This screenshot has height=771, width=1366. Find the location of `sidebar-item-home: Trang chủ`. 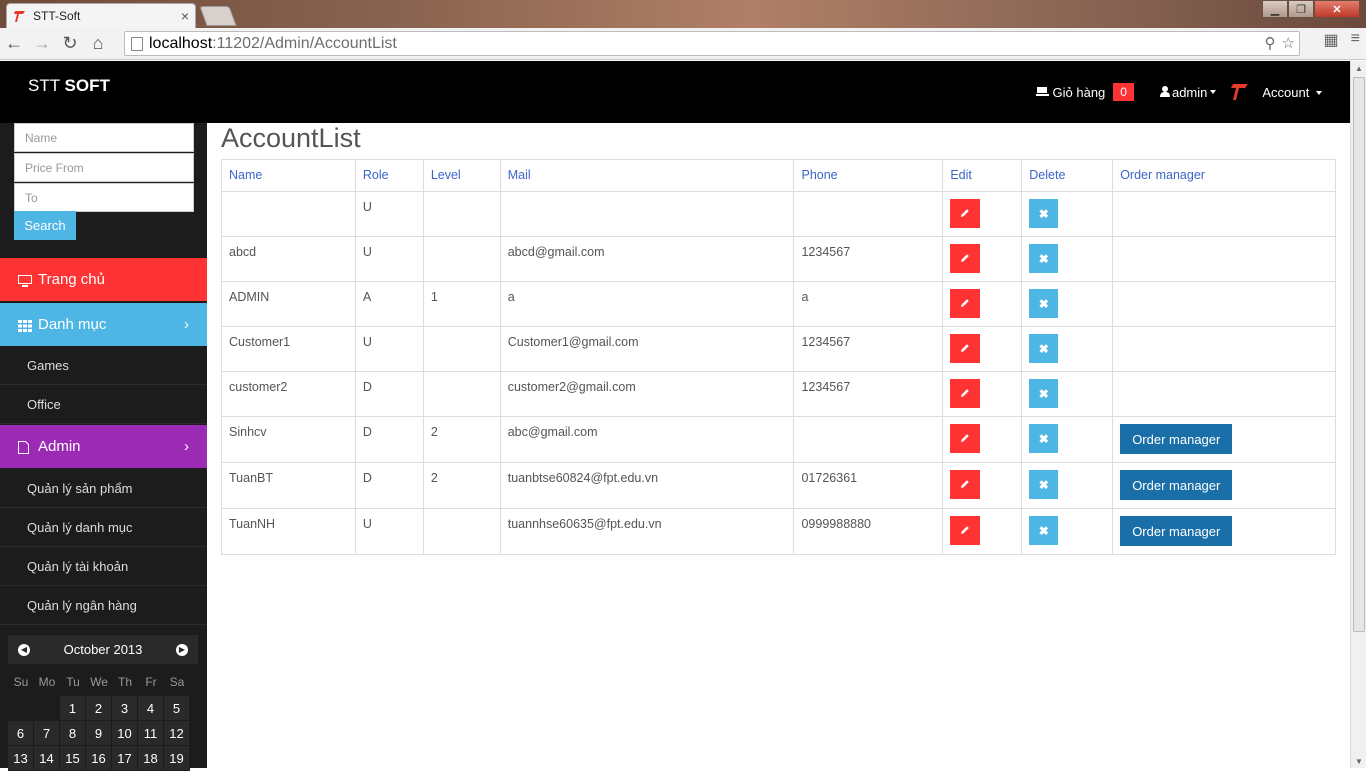

sidebar-item-home: Trang chủ is located at coordinates (103, 279).